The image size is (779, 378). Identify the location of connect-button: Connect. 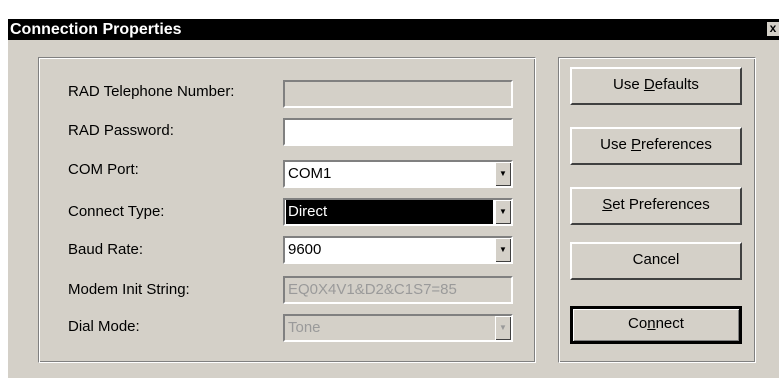
(656, 325).